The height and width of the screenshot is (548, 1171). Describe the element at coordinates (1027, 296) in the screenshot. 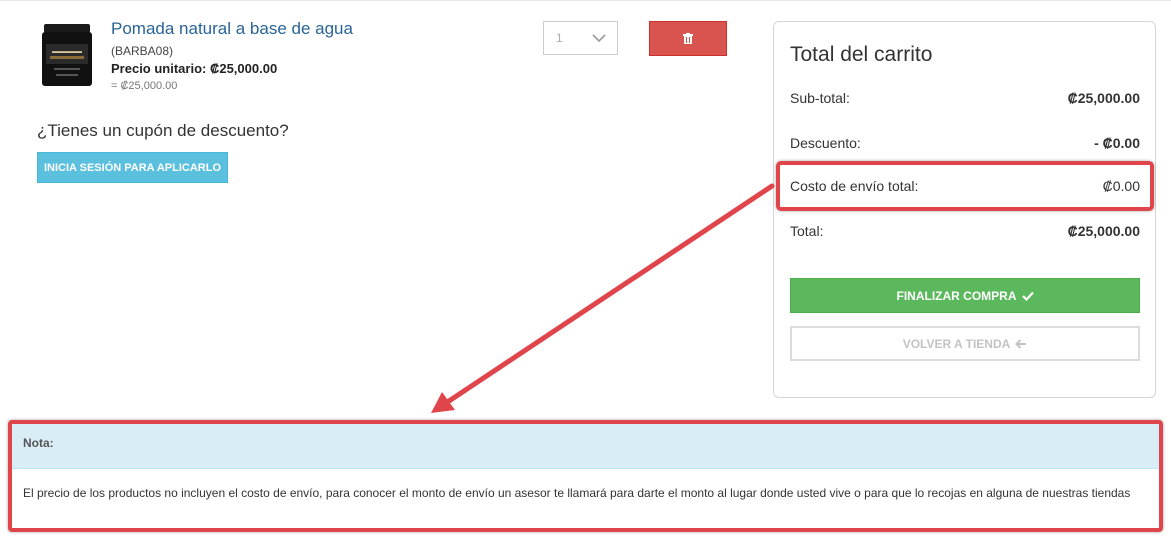

I see `checkmark-icon` at that location.